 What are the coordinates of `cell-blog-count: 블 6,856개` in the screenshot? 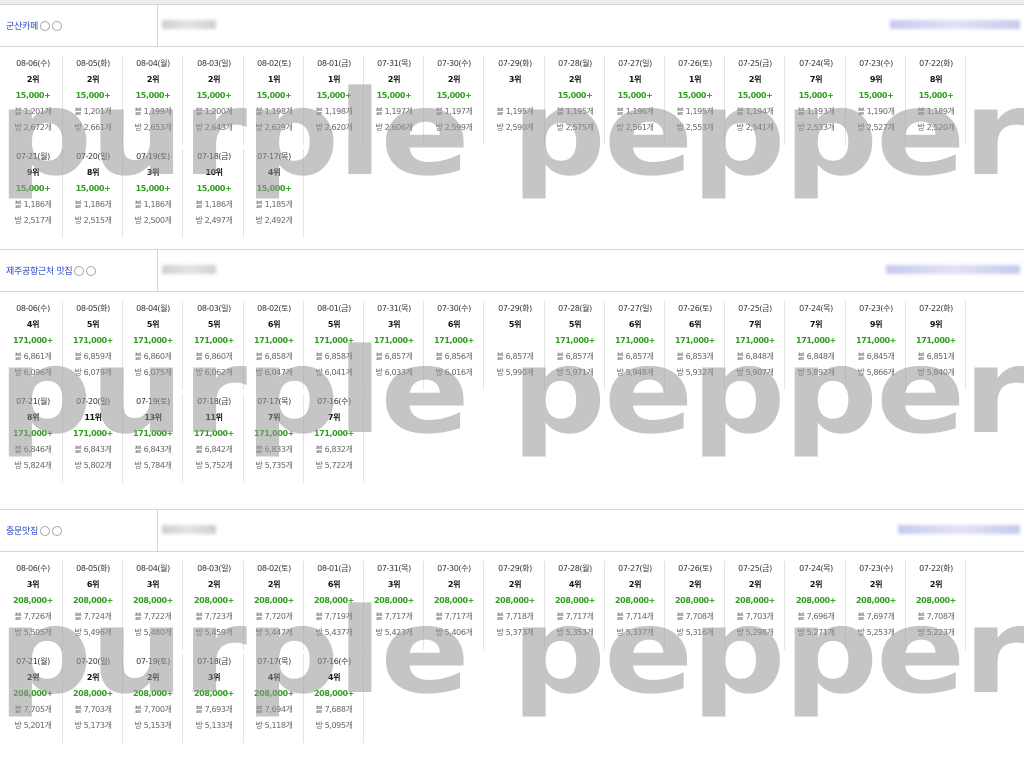 It's located at (454, 356).